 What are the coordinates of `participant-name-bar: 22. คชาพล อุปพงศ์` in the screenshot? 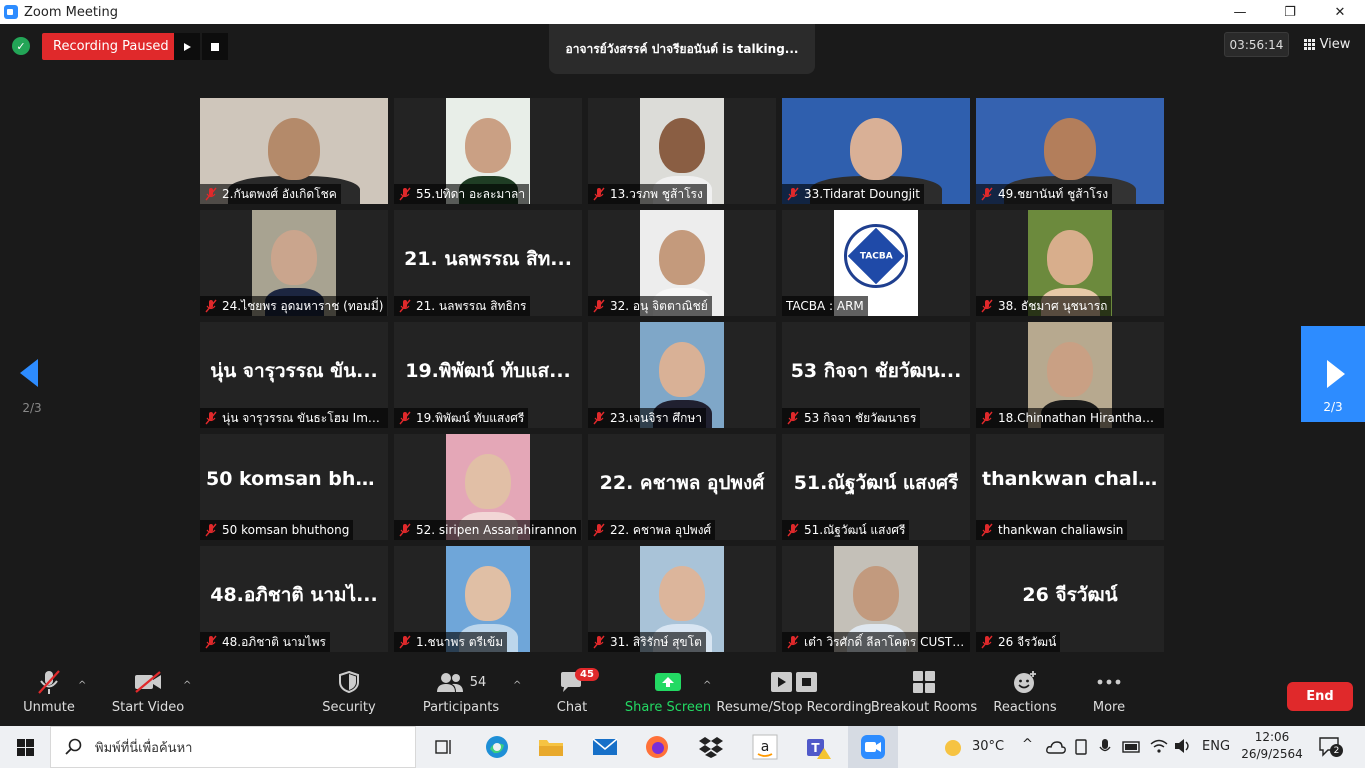 It's located at (652, 530).